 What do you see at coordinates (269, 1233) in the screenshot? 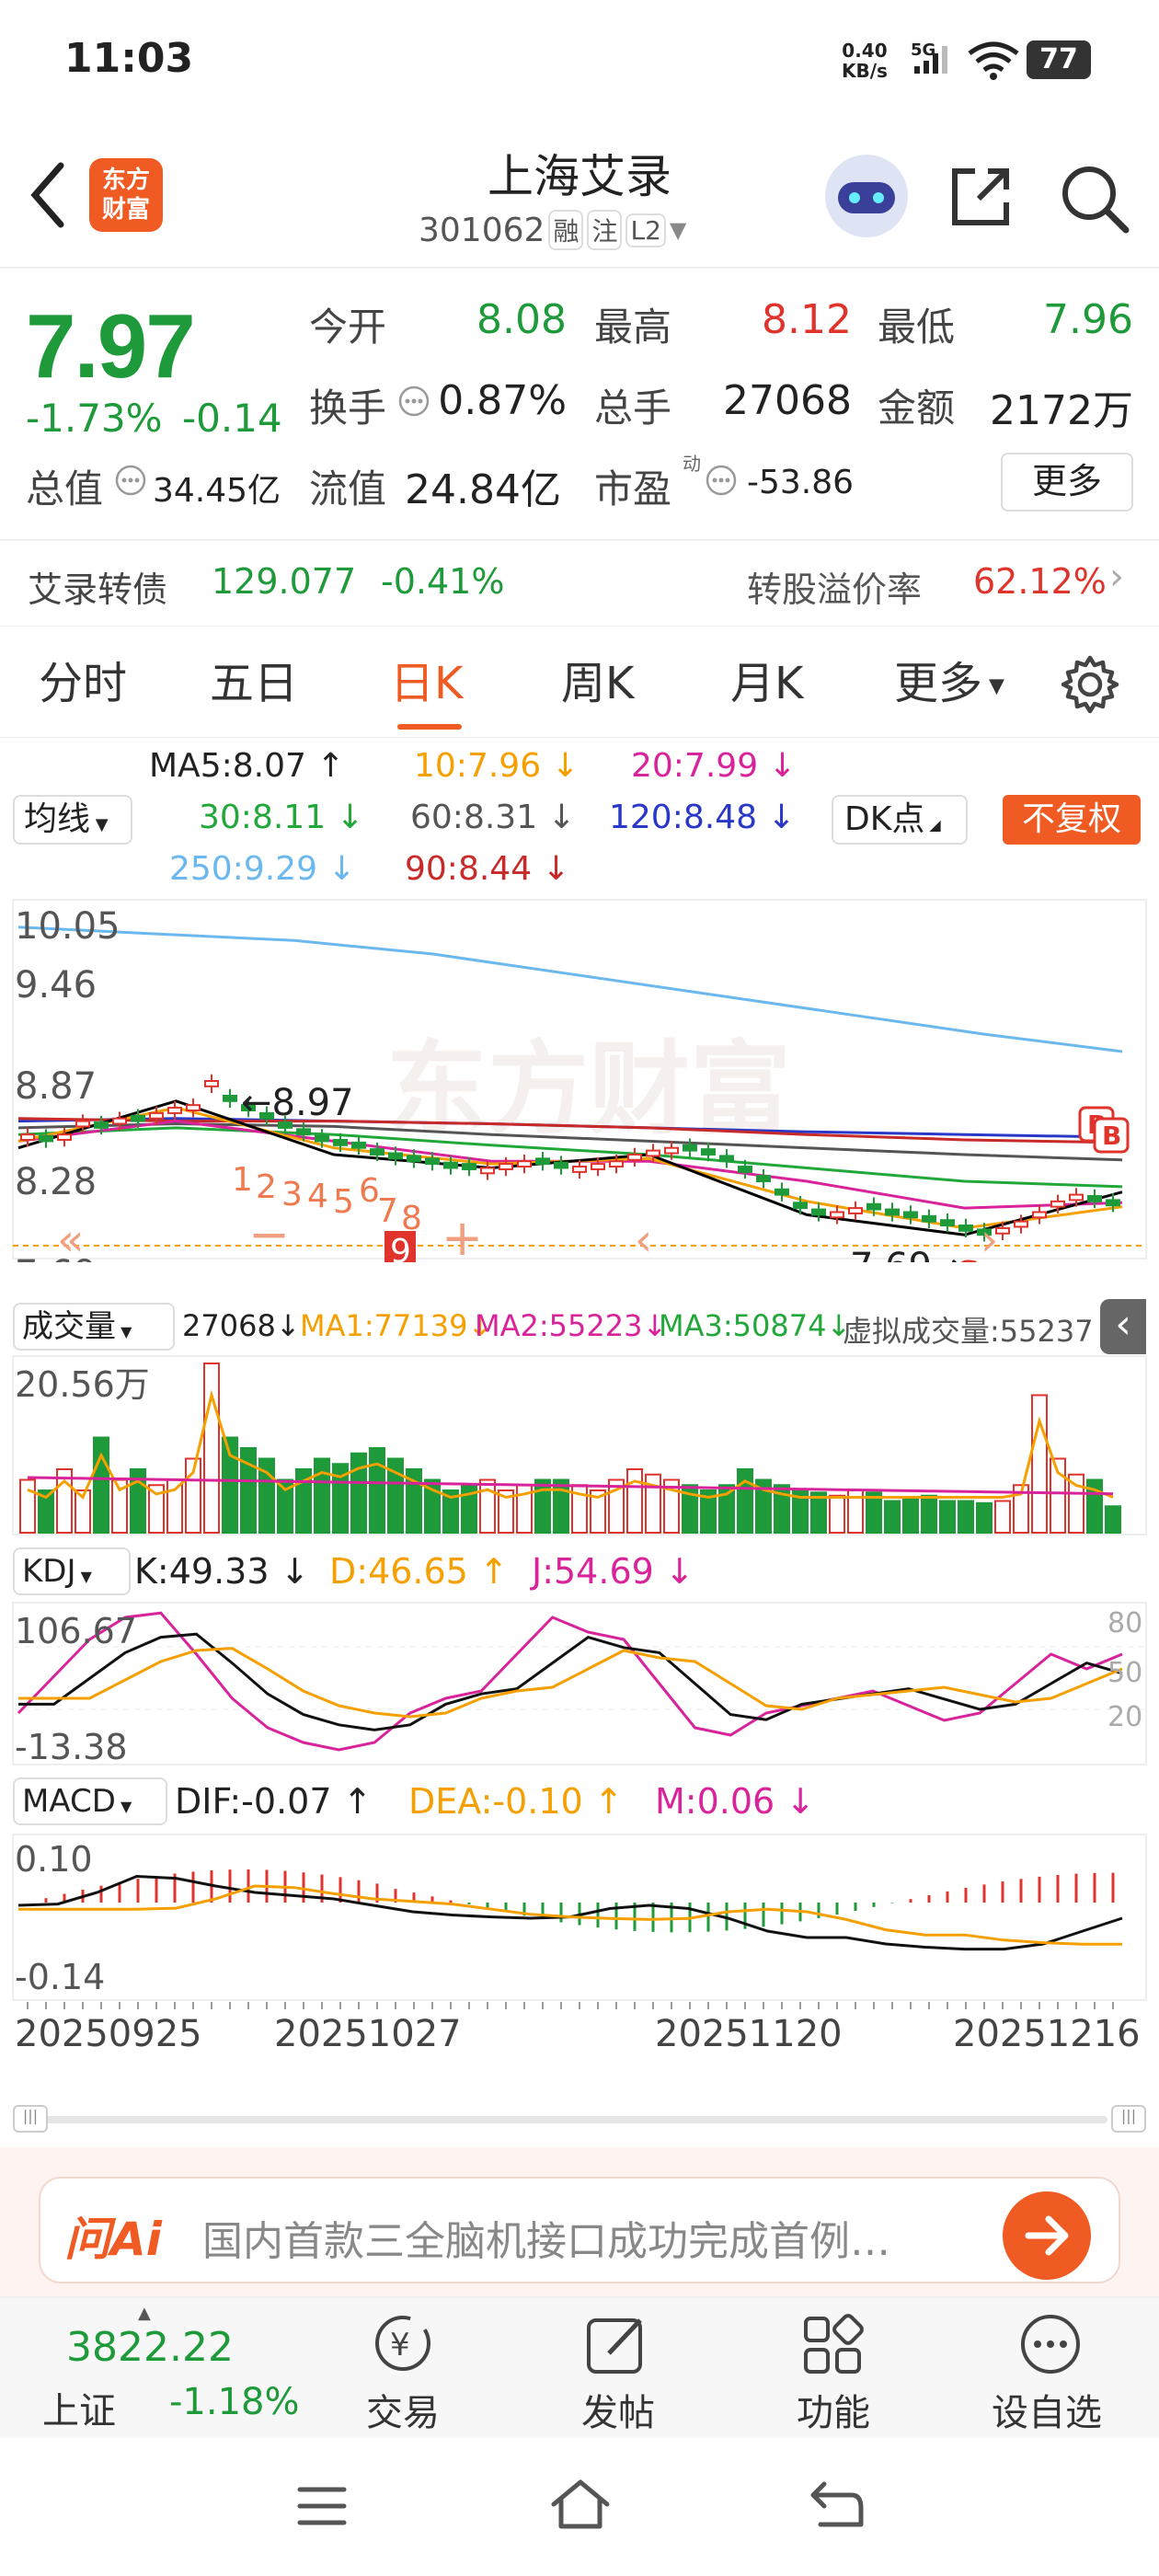
I see `zoom-out-button: −` at bounding box center [269, 1233].